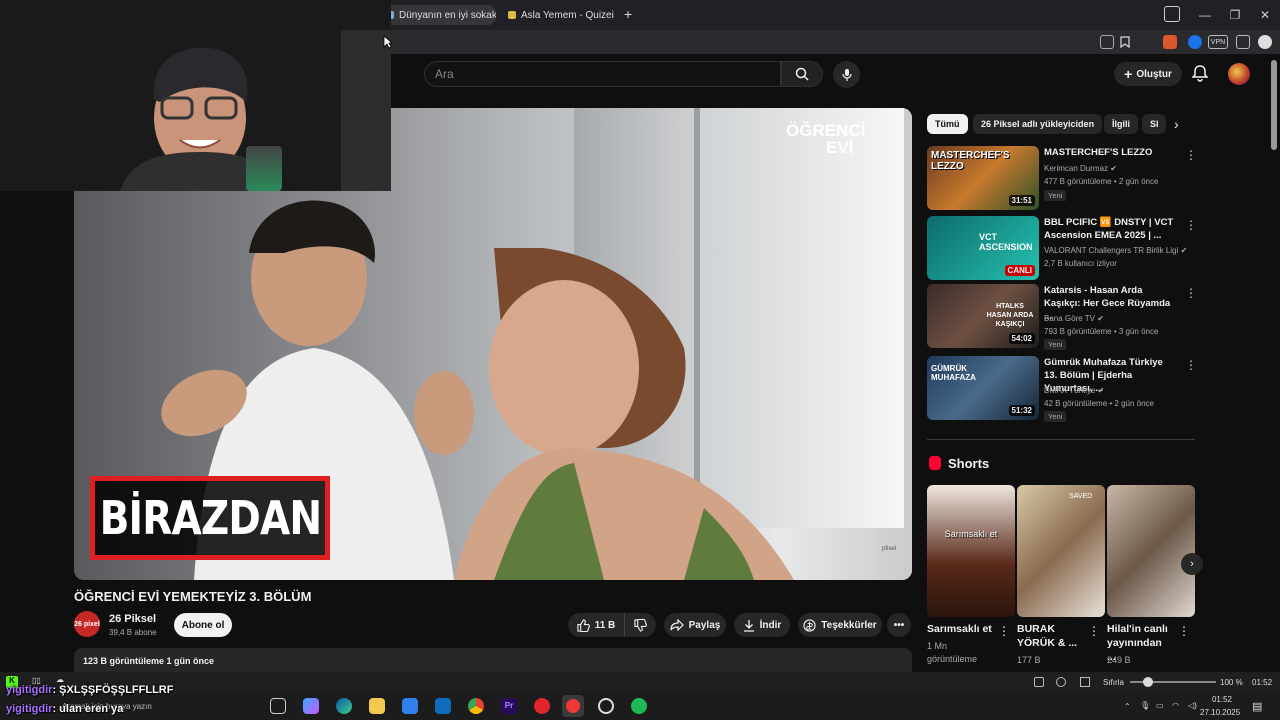  Describe the element at coordinates (1113, 682) in the screenshot. I see `zoom-reset-button: Sıfırla` at that location.